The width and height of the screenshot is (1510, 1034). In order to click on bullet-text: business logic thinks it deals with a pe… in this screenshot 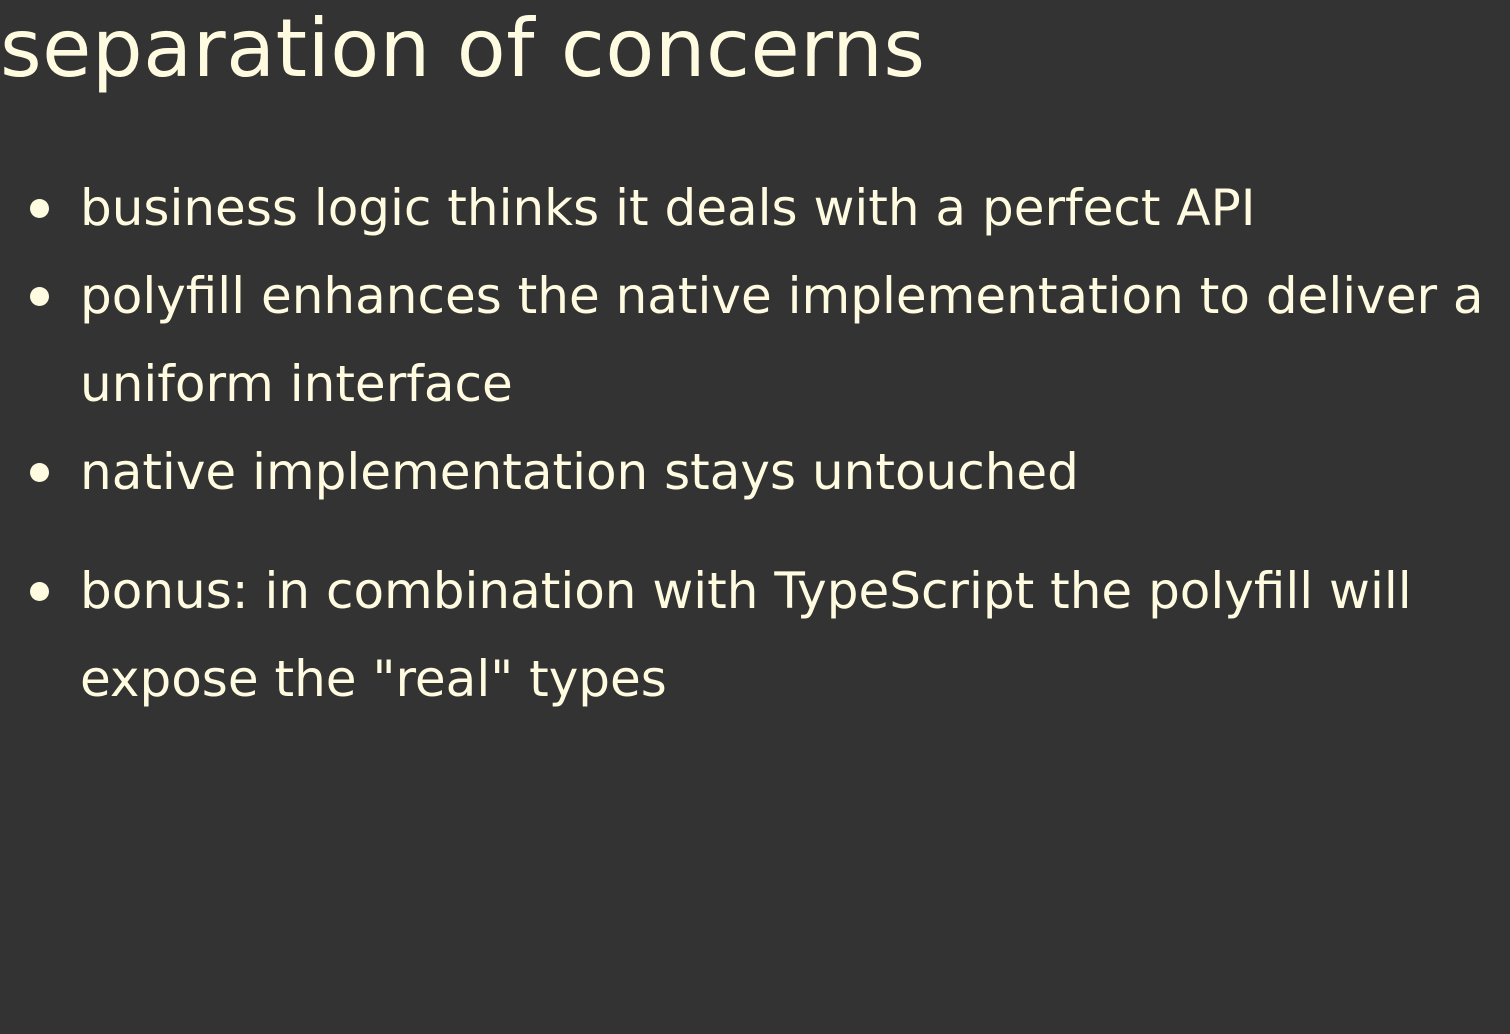, I will do `click(668, 208)`.